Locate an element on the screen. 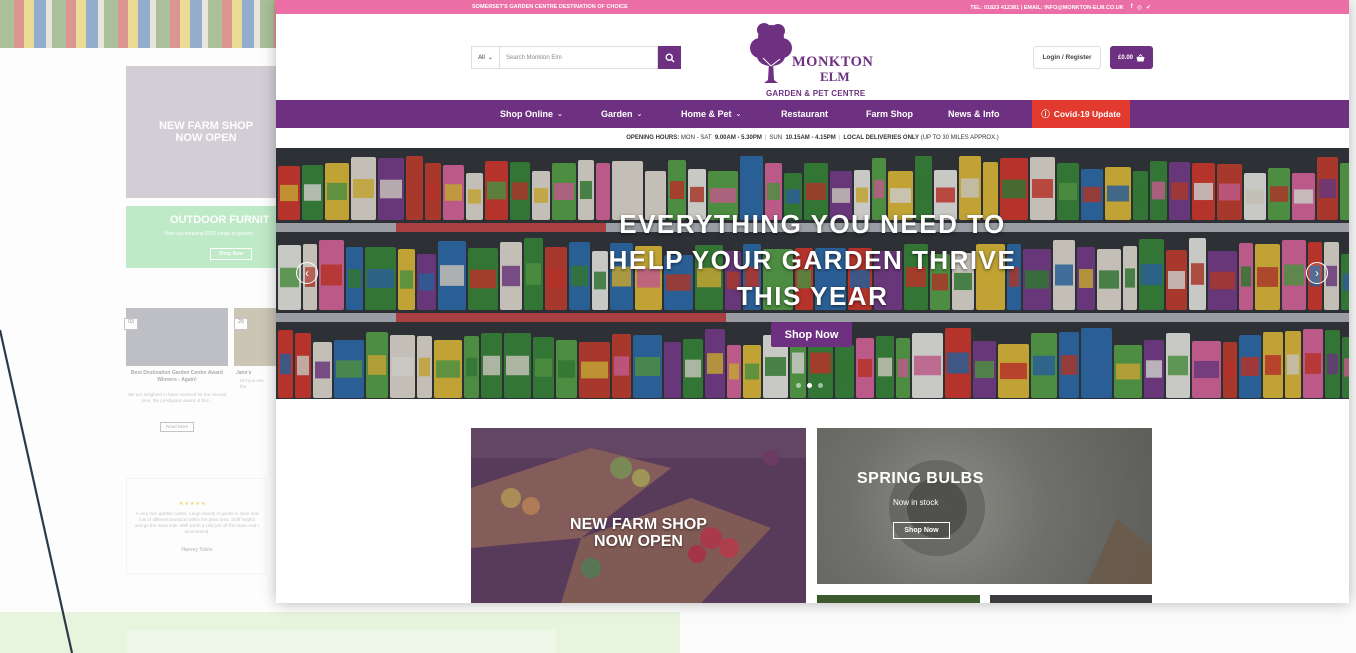 The height and width of the screenshot is (653, 1356). hero-heading-line1: EVERYTHING YOU NEED TO is located at coordinates (812, 224).